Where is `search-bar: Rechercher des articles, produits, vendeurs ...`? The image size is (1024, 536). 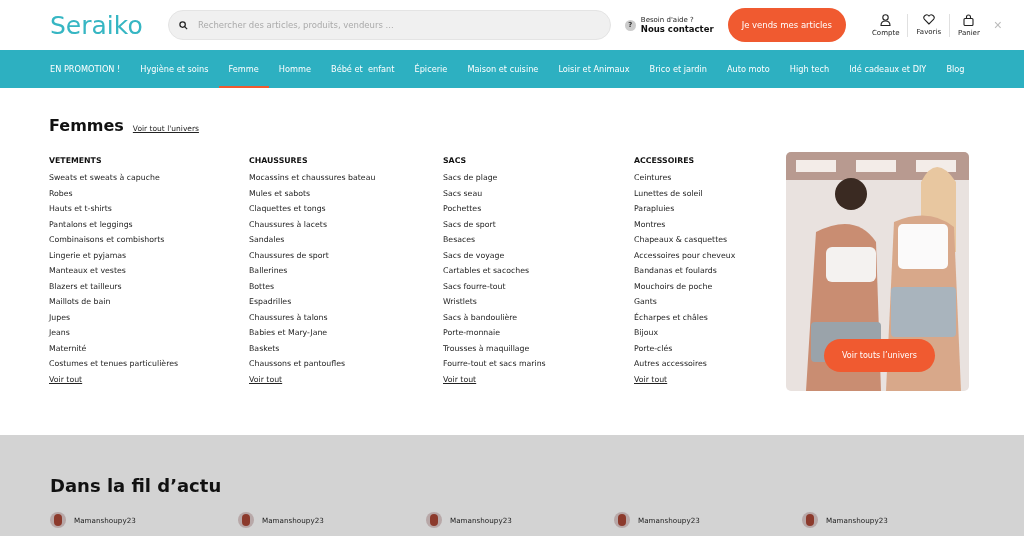
search-bar: Rechercher des articles, produits, vendeurs ... is located at coordinates (389, 25).